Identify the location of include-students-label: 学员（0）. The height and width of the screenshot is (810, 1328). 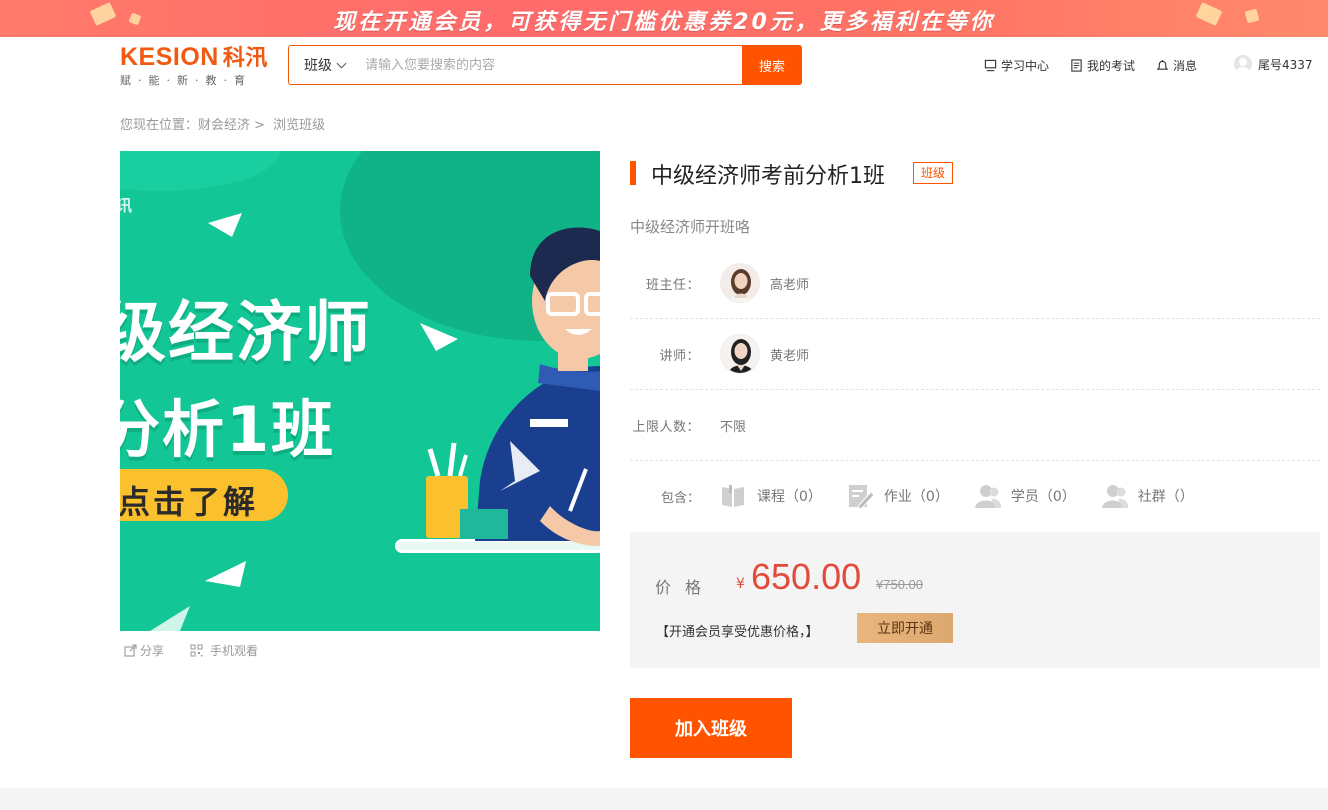
(1043, 497).